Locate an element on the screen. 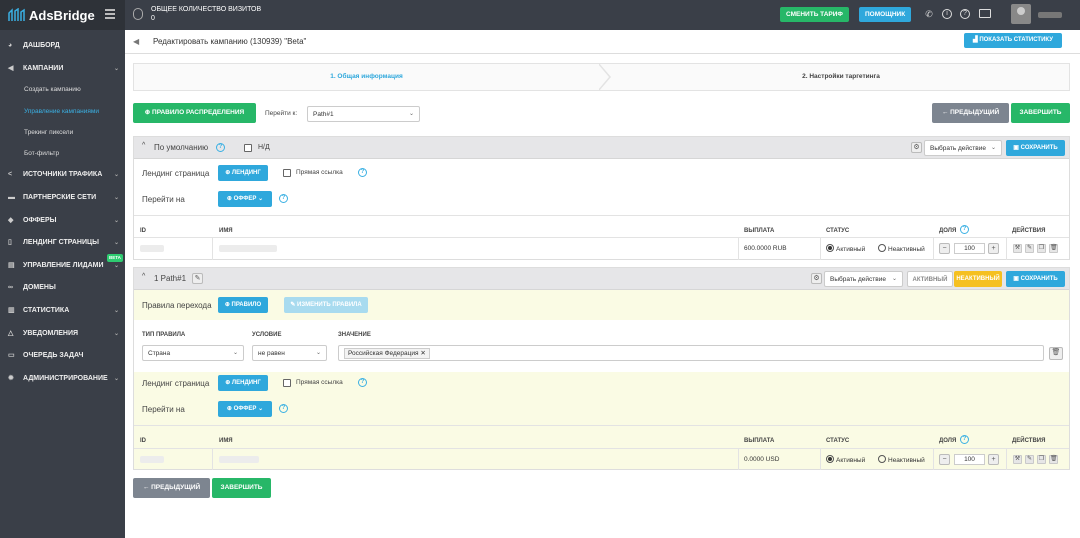 The width and height of the screenshot is (1080, 538). rule-type-select: Страна ⌄ is located at coordinates (193, 353).